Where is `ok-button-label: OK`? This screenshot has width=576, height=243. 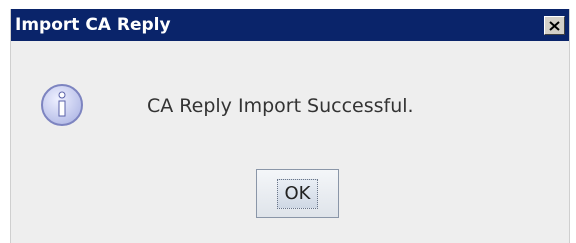
ok-button-label: OK is located at coordinates (297, 193).